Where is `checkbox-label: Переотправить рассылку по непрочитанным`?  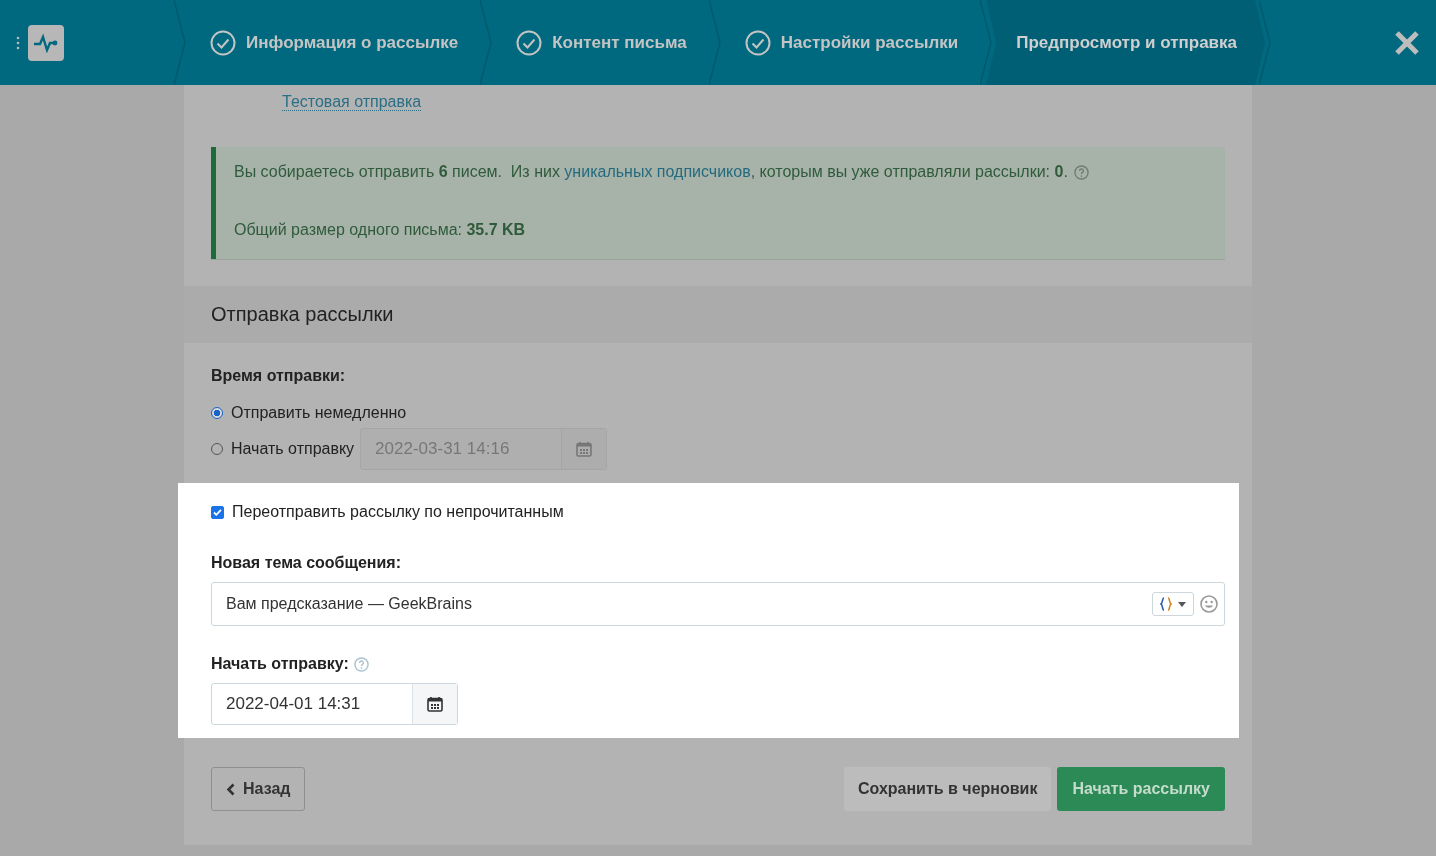
checkbox-label: Переотправить рассылку по непрочитанным is located at coordinates (398, 512).